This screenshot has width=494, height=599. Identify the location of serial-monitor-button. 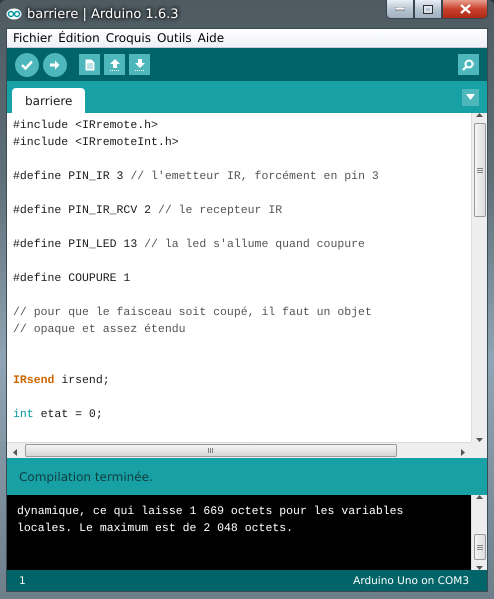
(468, 64).